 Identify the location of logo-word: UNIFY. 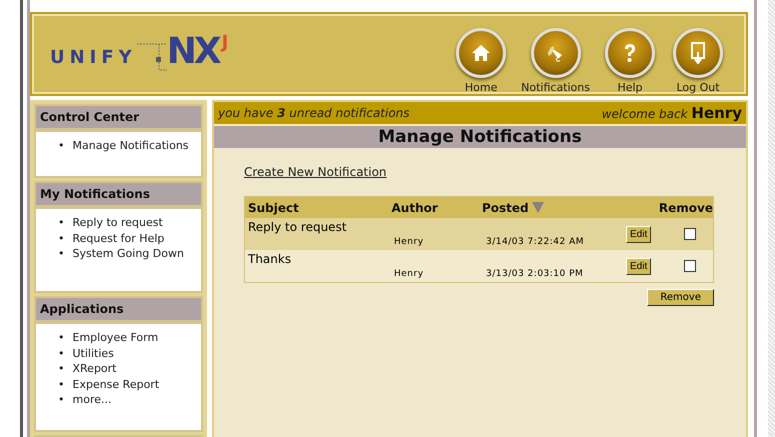
(93, 57).